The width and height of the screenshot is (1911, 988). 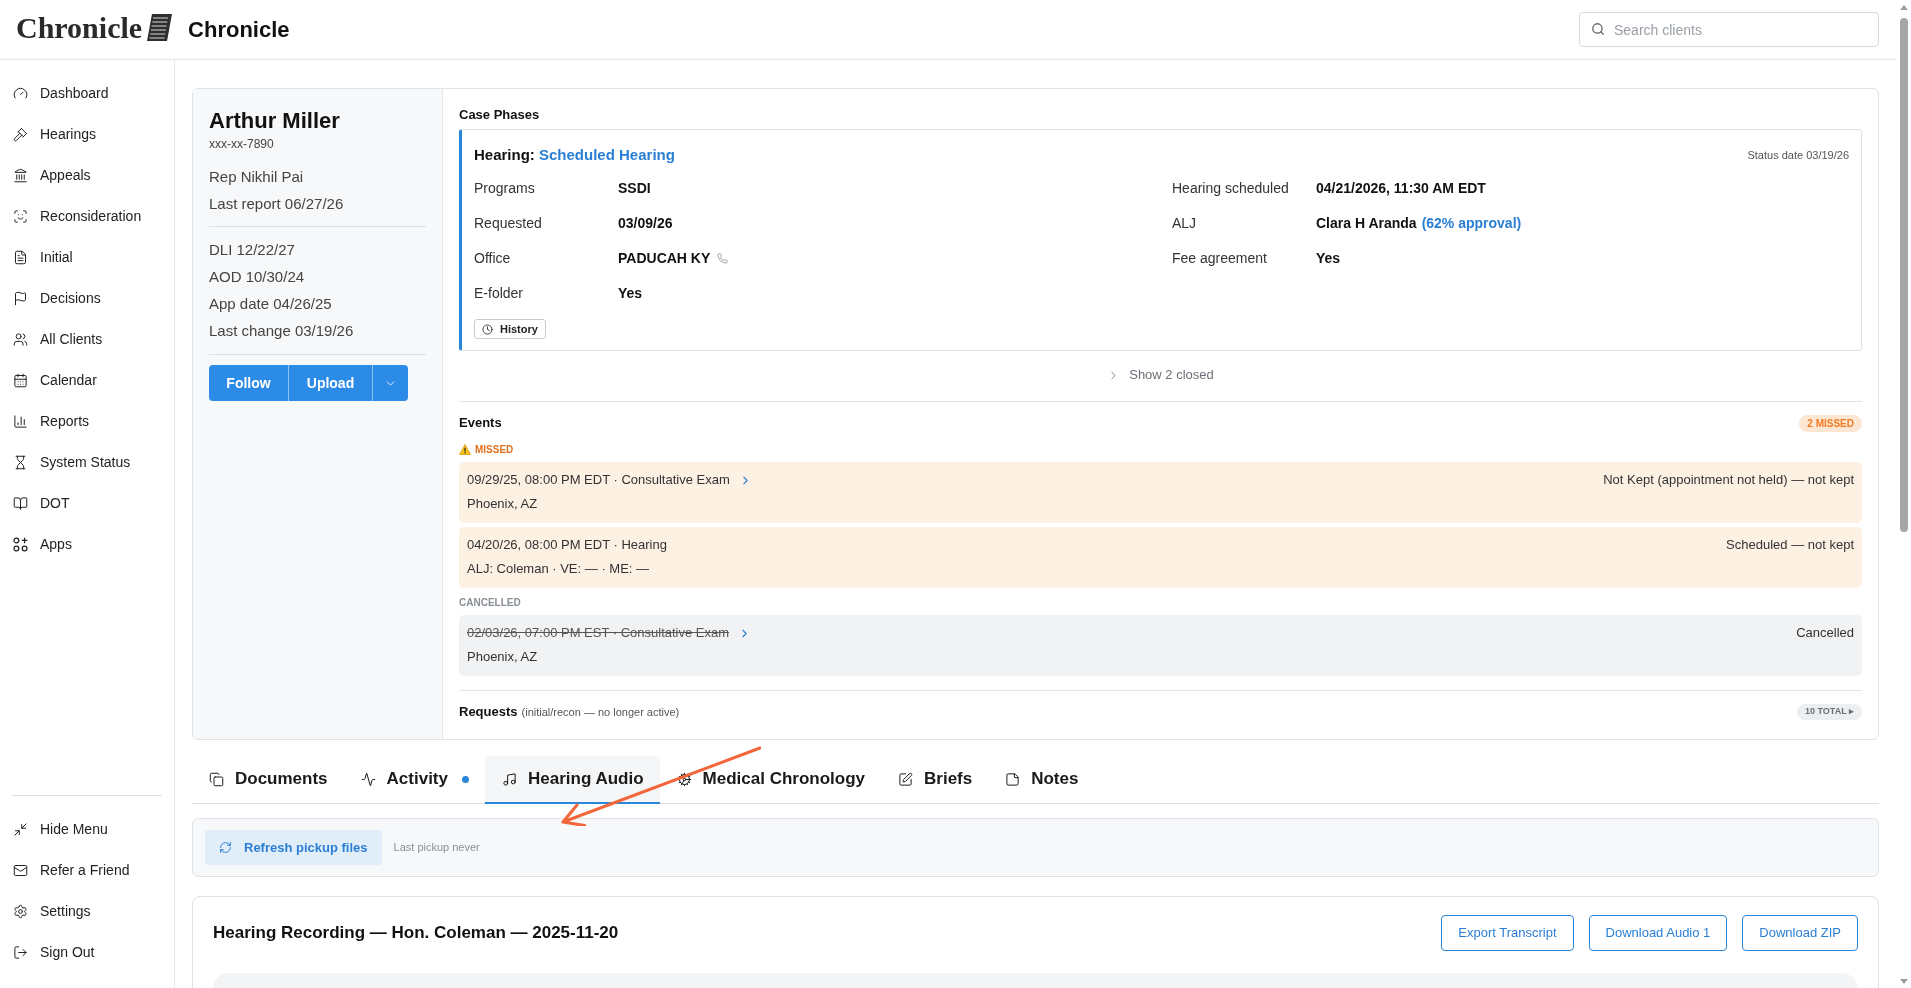 I want to click on field-label: ALJ, so click(x=1185, y=223).